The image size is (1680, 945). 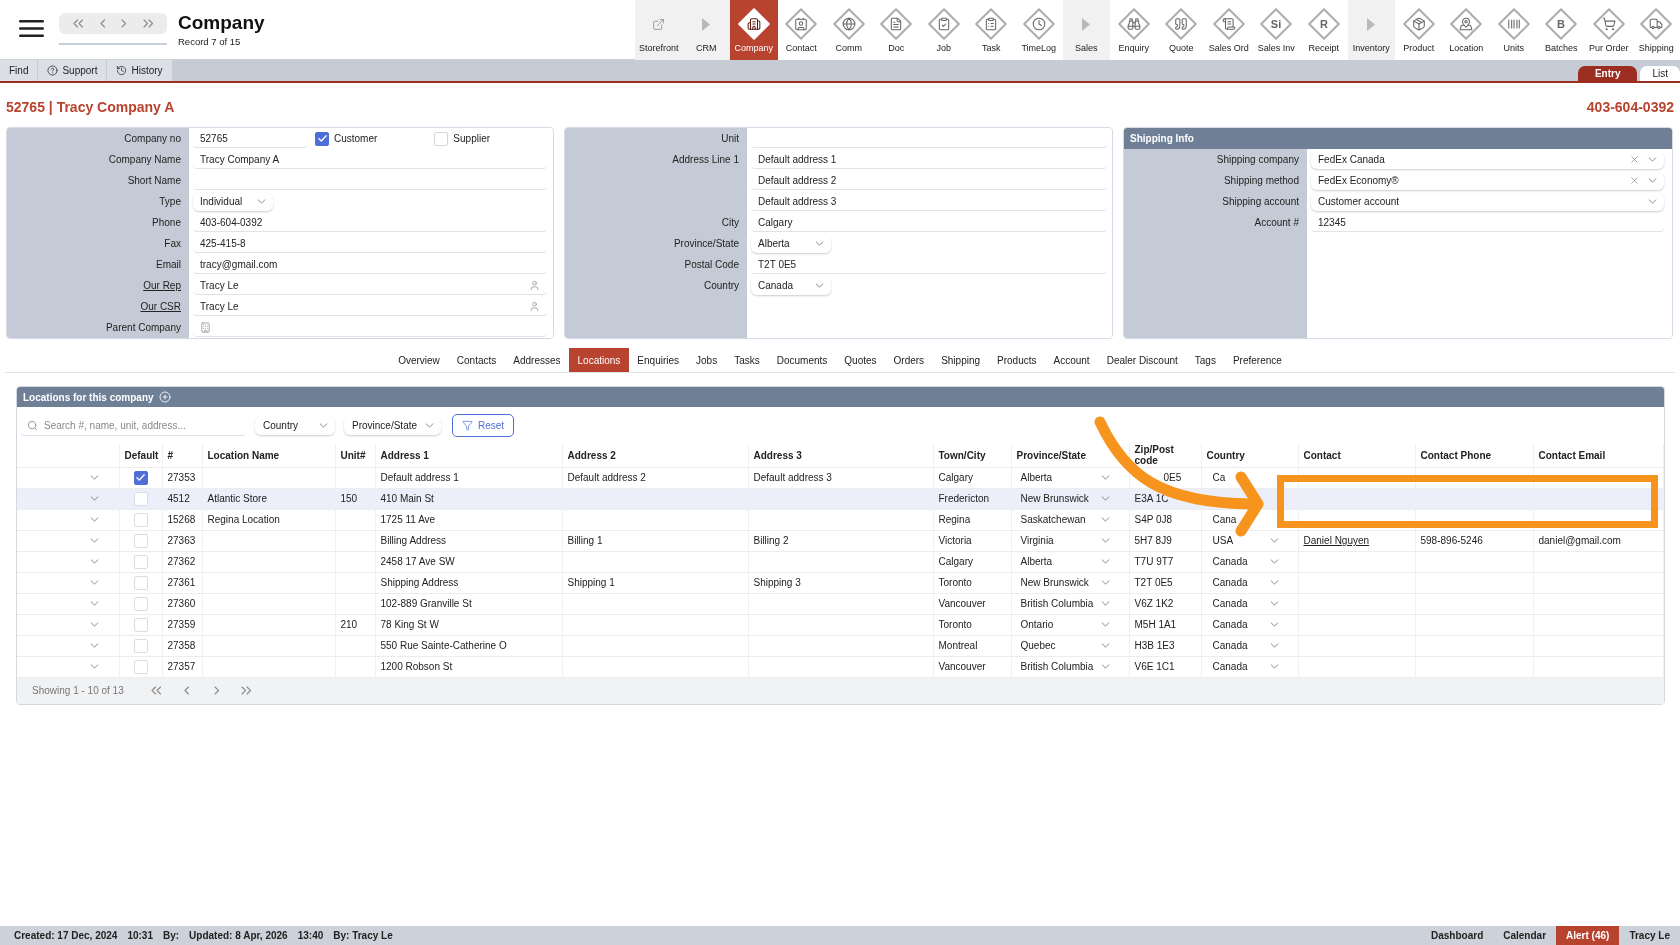 What do you see at coordinates (840, 624) in the screenshot?
I see `table-row: 27359 210 78 King St W Toronto Ontario M5H 1A1 Canada` at bounding box center [840, 624].